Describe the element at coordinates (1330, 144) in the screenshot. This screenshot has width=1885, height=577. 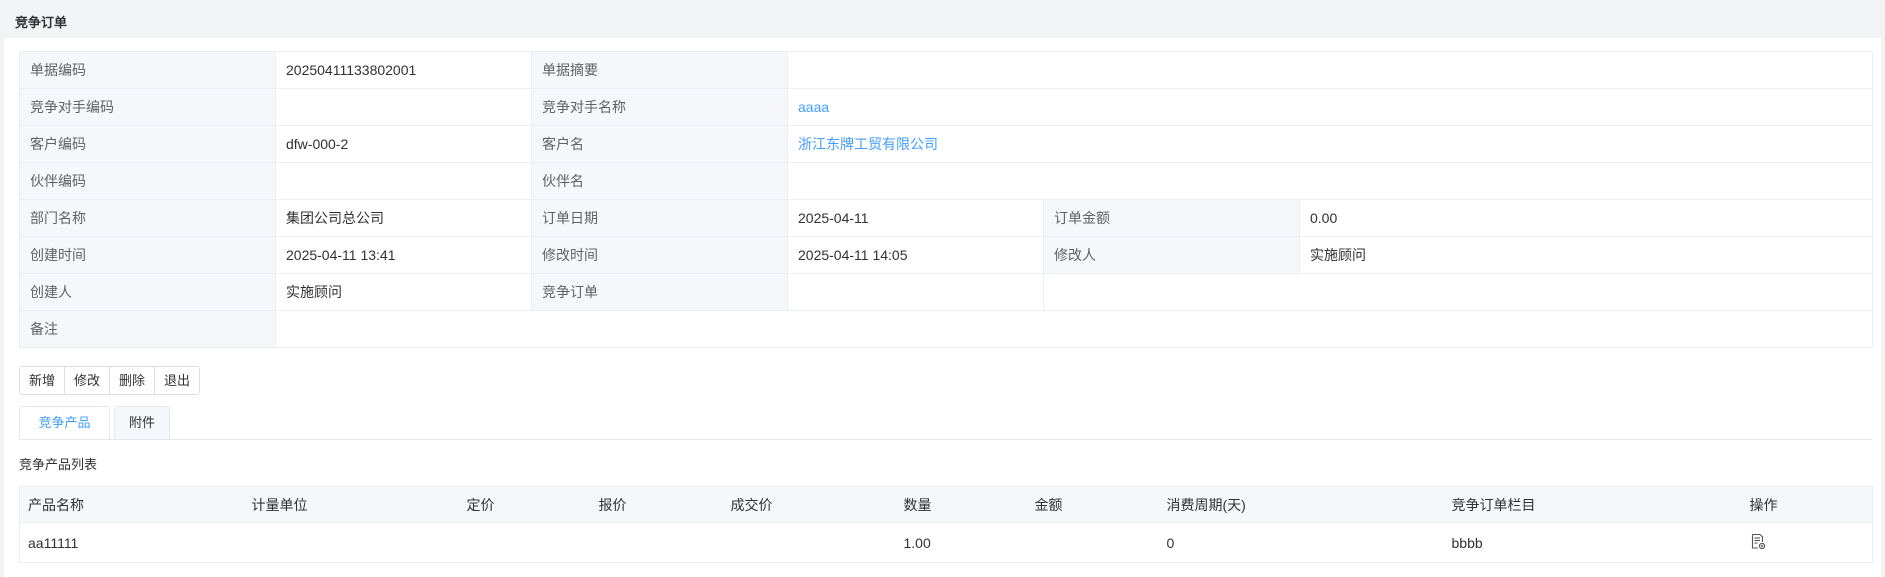
I see `customer-name-link: 浙江东牌工贸有限公司` at that location.